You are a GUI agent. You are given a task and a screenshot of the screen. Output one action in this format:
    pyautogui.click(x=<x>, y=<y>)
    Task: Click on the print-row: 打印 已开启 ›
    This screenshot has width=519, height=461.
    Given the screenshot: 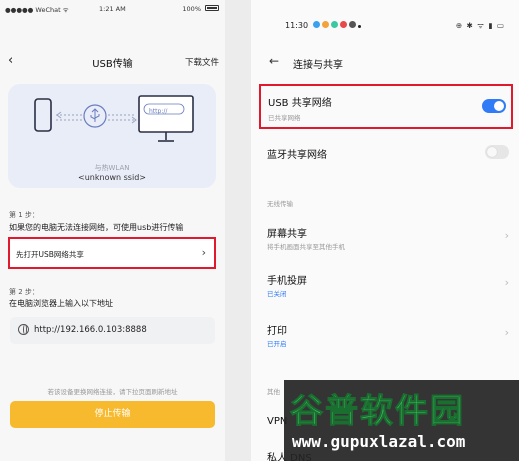 What is the action you would take?
    pyautogui.click(x=390, y=335)
    